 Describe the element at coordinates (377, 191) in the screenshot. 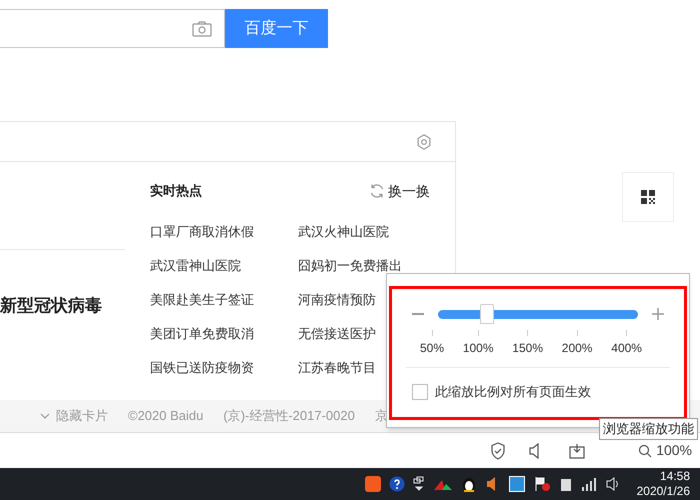

I see `refresh-icon` at that location.